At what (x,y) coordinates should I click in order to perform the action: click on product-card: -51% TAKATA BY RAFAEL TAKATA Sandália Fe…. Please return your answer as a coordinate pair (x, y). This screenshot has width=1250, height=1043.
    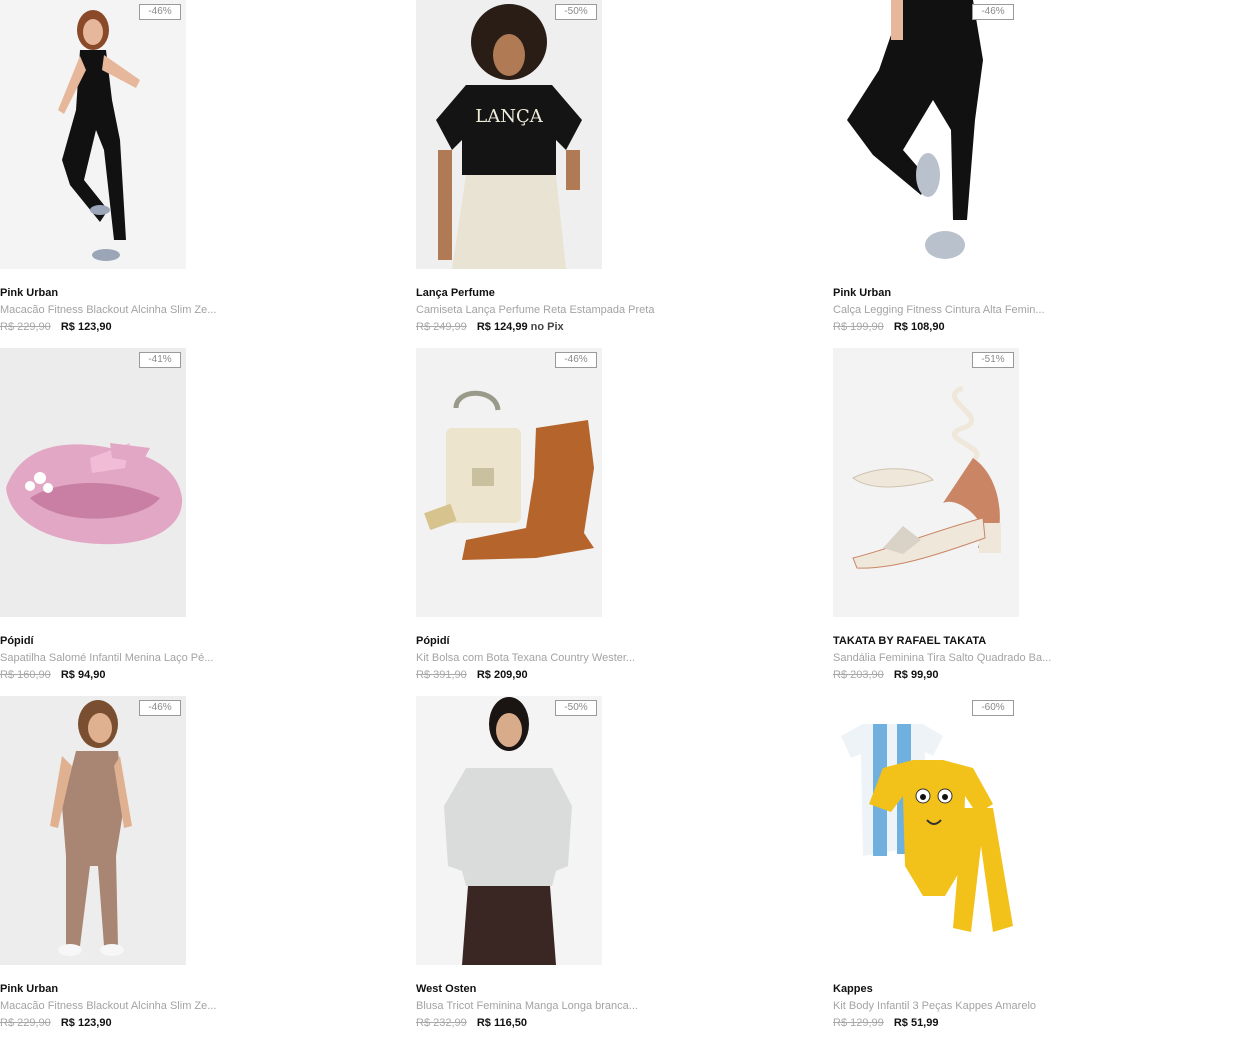
    Looking at the image, I should click on (1033, 518).